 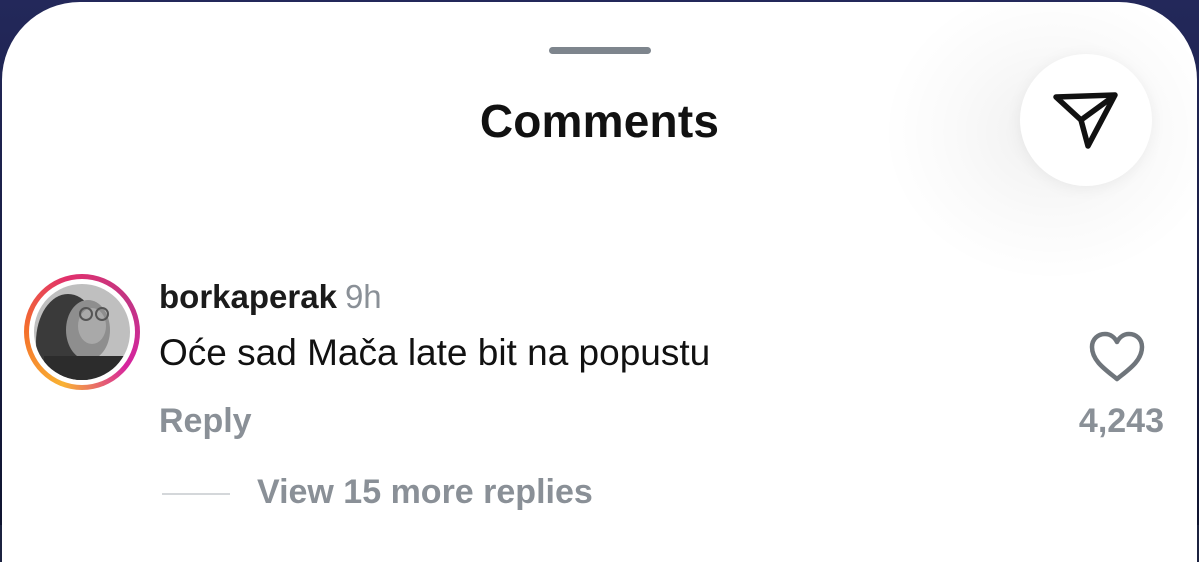 I want to click on avatar, so click(x=82, y=332).